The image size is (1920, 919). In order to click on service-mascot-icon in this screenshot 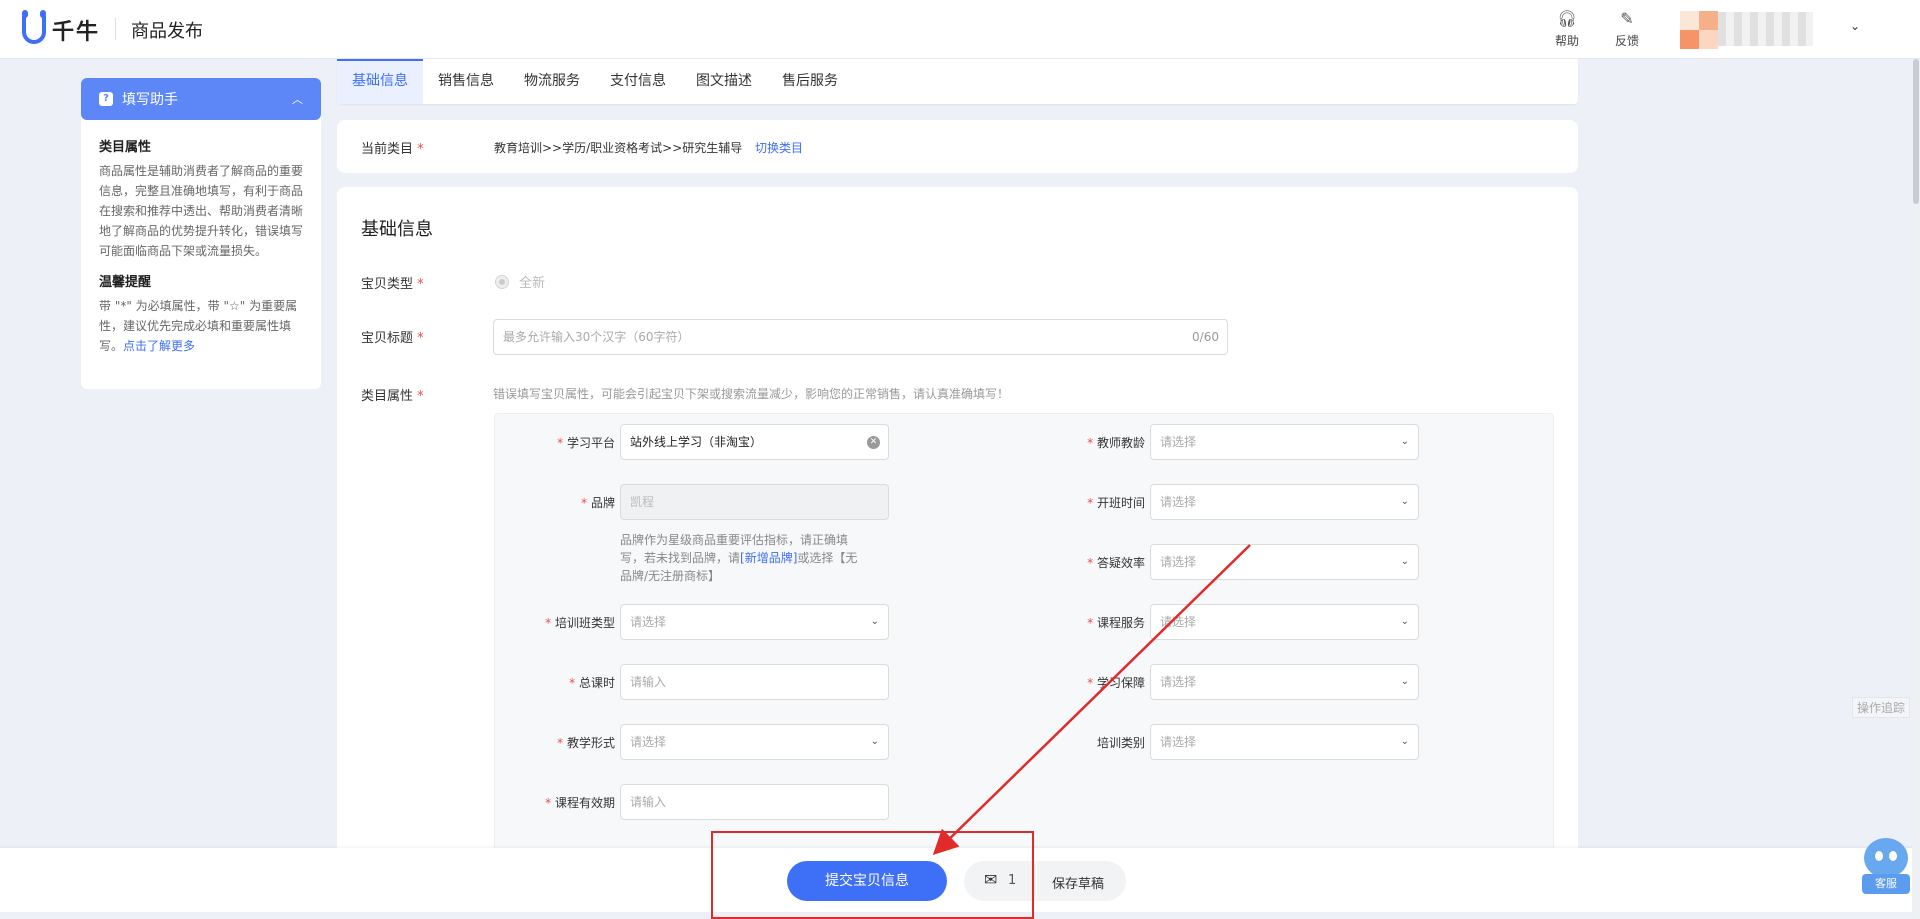, I will do `click(1886, 858)`.